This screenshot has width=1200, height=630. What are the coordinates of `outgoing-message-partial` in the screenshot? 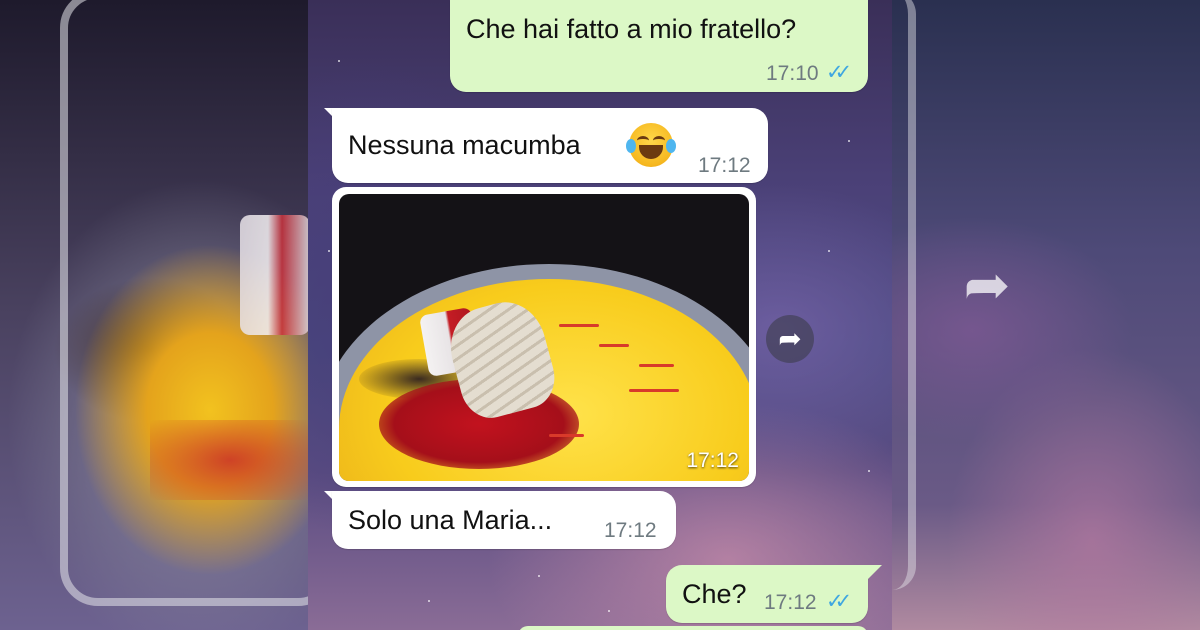 It's located at (693, 628).